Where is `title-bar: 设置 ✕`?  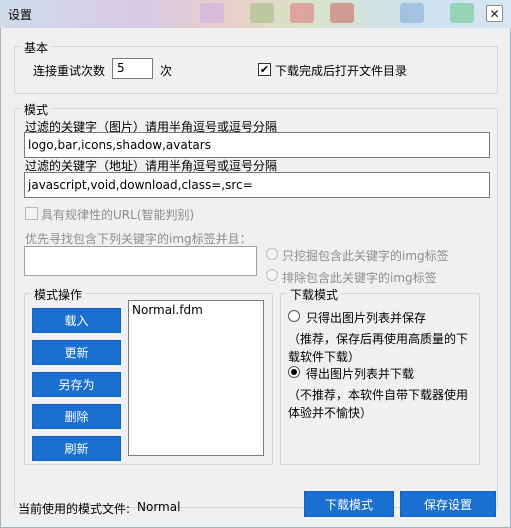
title-bar: 设置 ✕ is located at coordinates (255, 14).